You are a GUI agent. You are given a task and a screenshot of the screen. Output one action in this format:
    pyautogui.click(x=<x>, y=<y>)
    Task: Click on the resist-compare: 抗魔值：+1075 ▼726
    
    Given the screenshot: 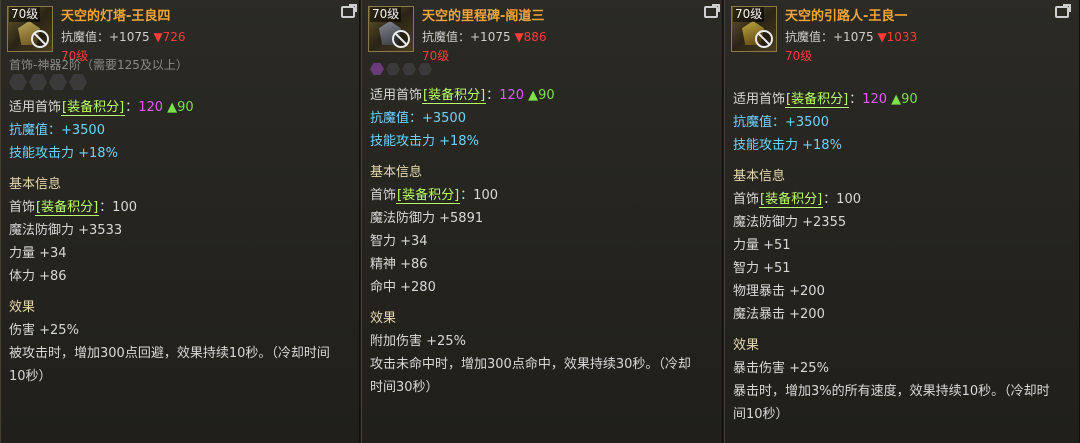 What is the action you would take?
    pyautogui.click(x=123, y=36)
    